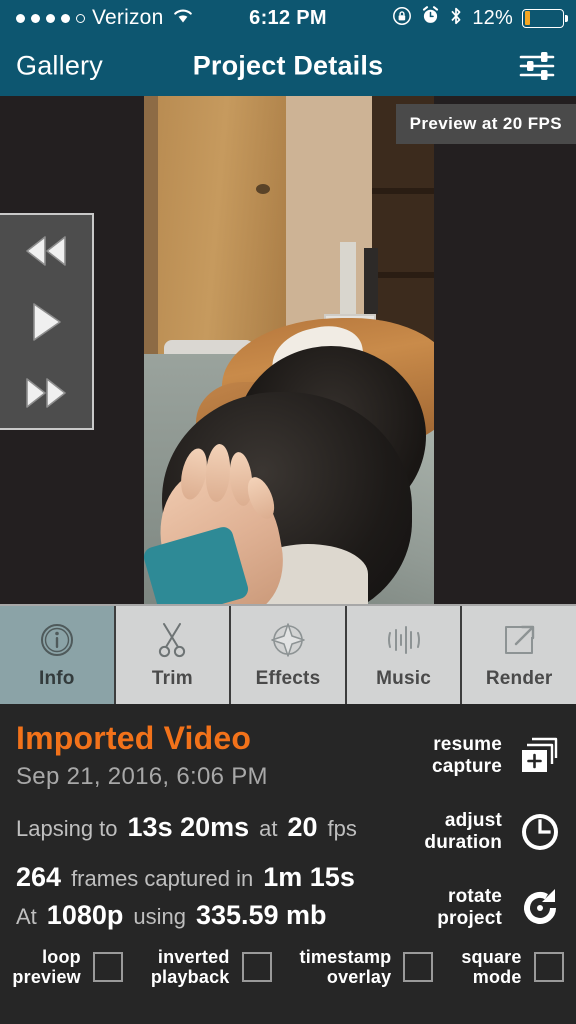  I want to click on lapsing-at: at, so click(268, 828).